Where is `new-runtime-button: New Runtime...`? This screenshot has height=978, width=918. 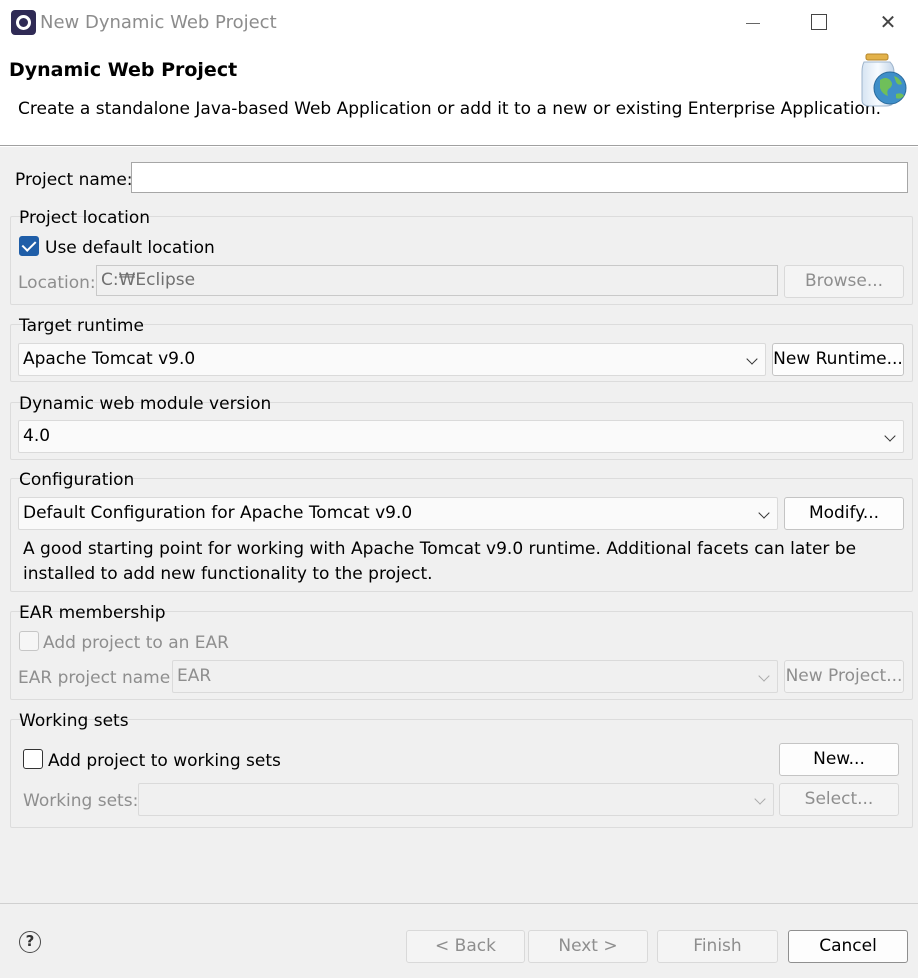
new-runtime-button: New Runtime... is located at coordinates (838, 359).